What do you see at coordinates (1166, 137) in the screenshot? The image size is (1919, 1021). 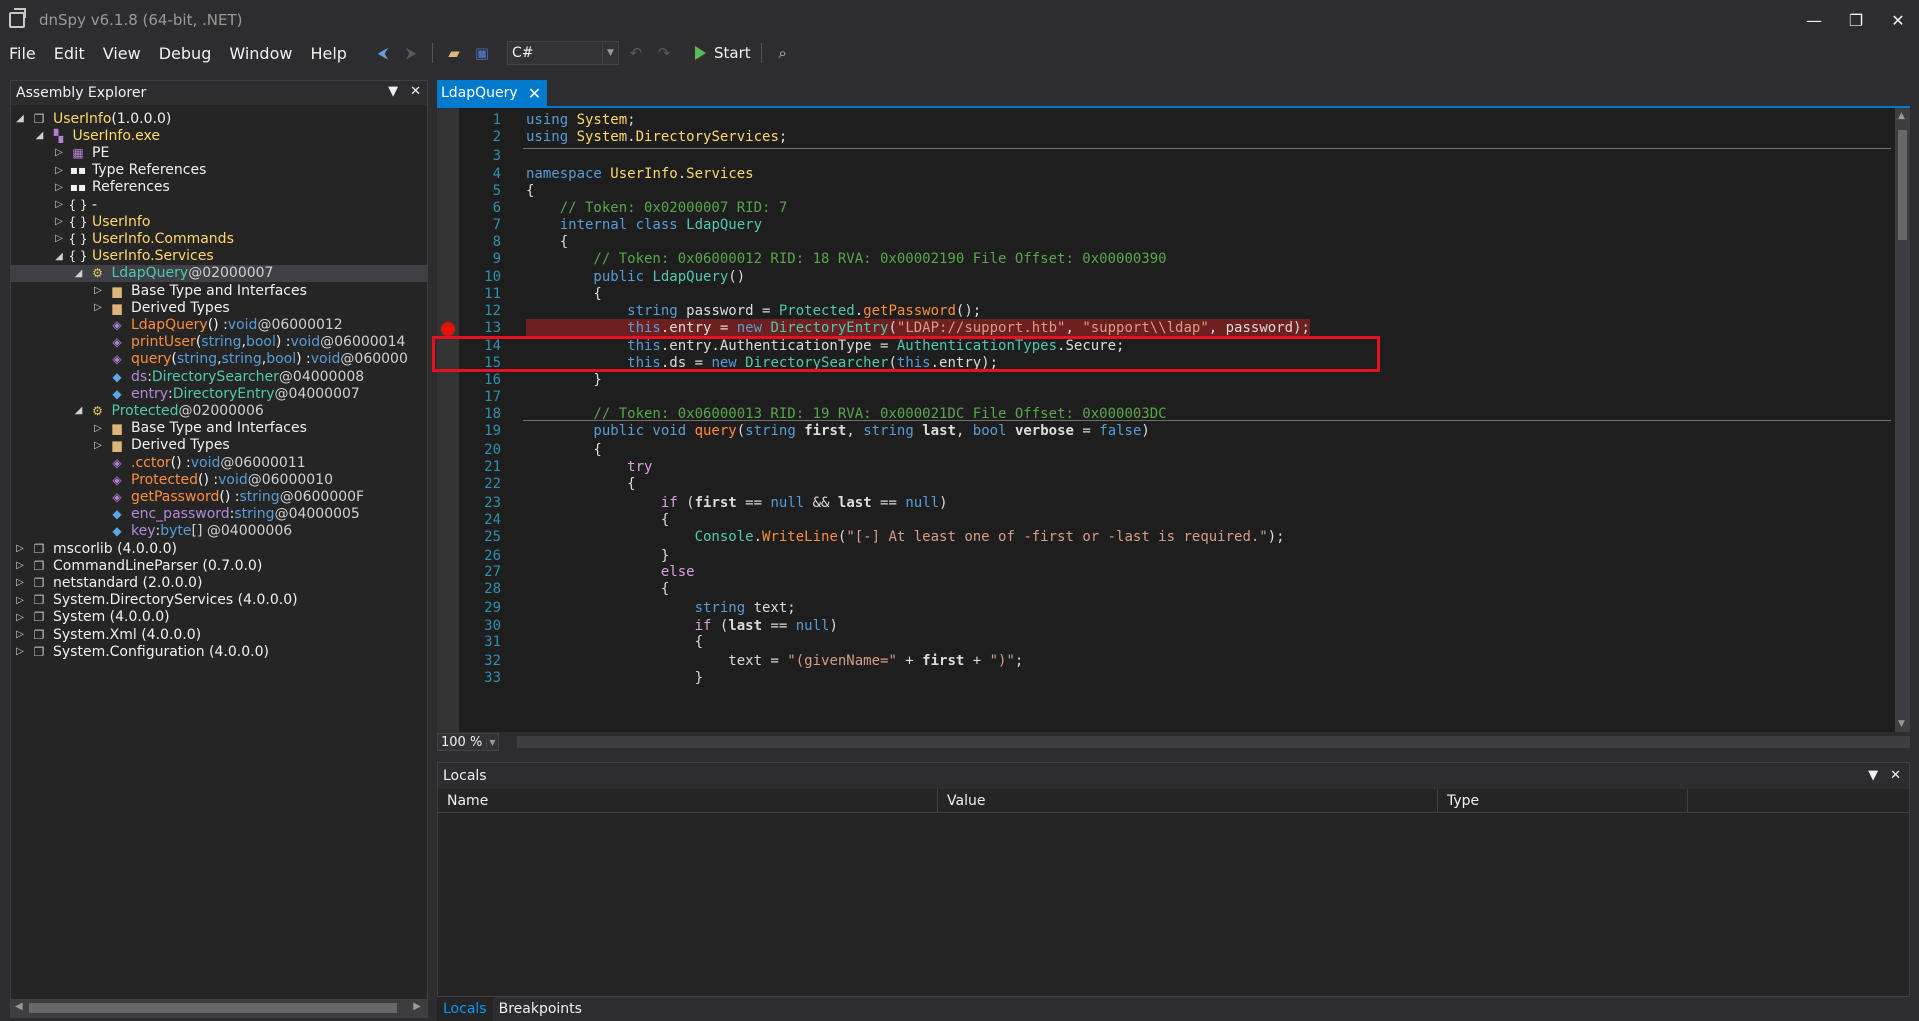 I see `code-line: 2 using System.DirectoryServices;` at bounding box center [1166, 137].